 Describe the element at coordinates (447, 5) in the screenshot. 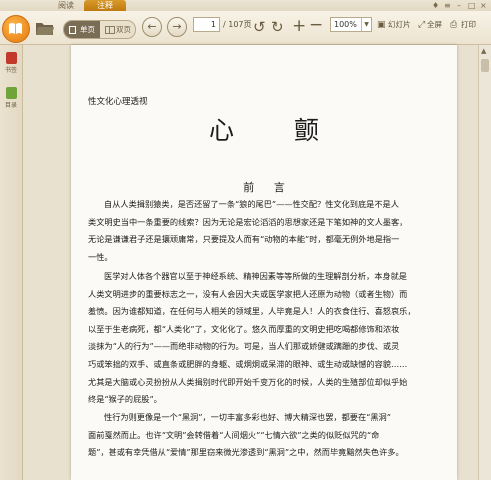

I see `menu-icon: ≡` at that location.